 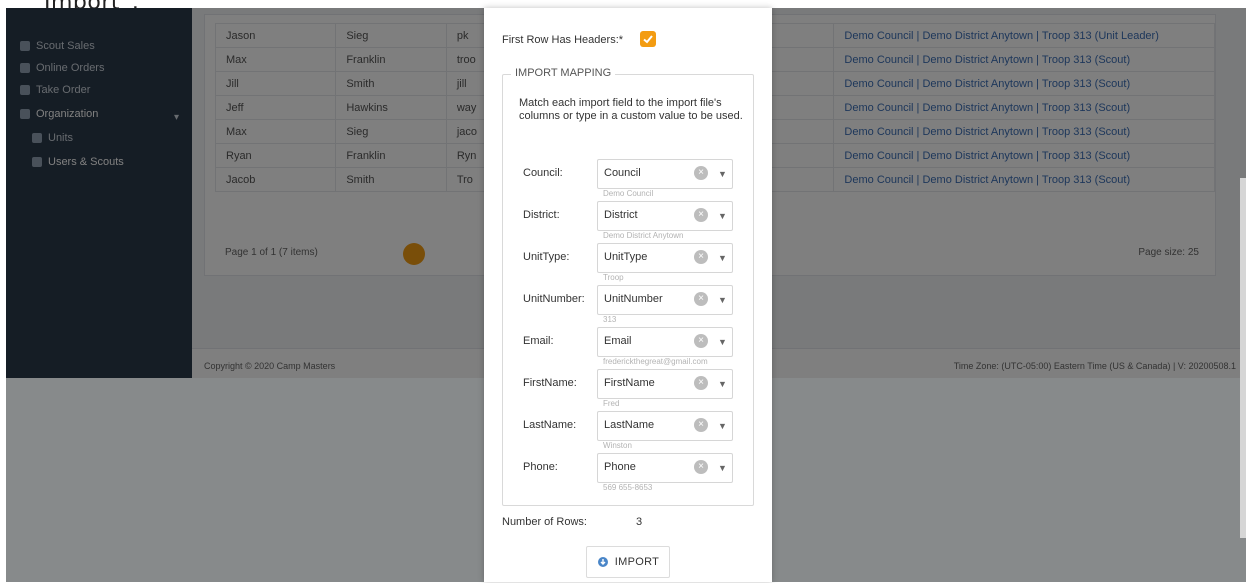 What do you see at coordinates (541, 215) in the screenshot?
I see `district-label: District:` at bounding box center [541, 215].